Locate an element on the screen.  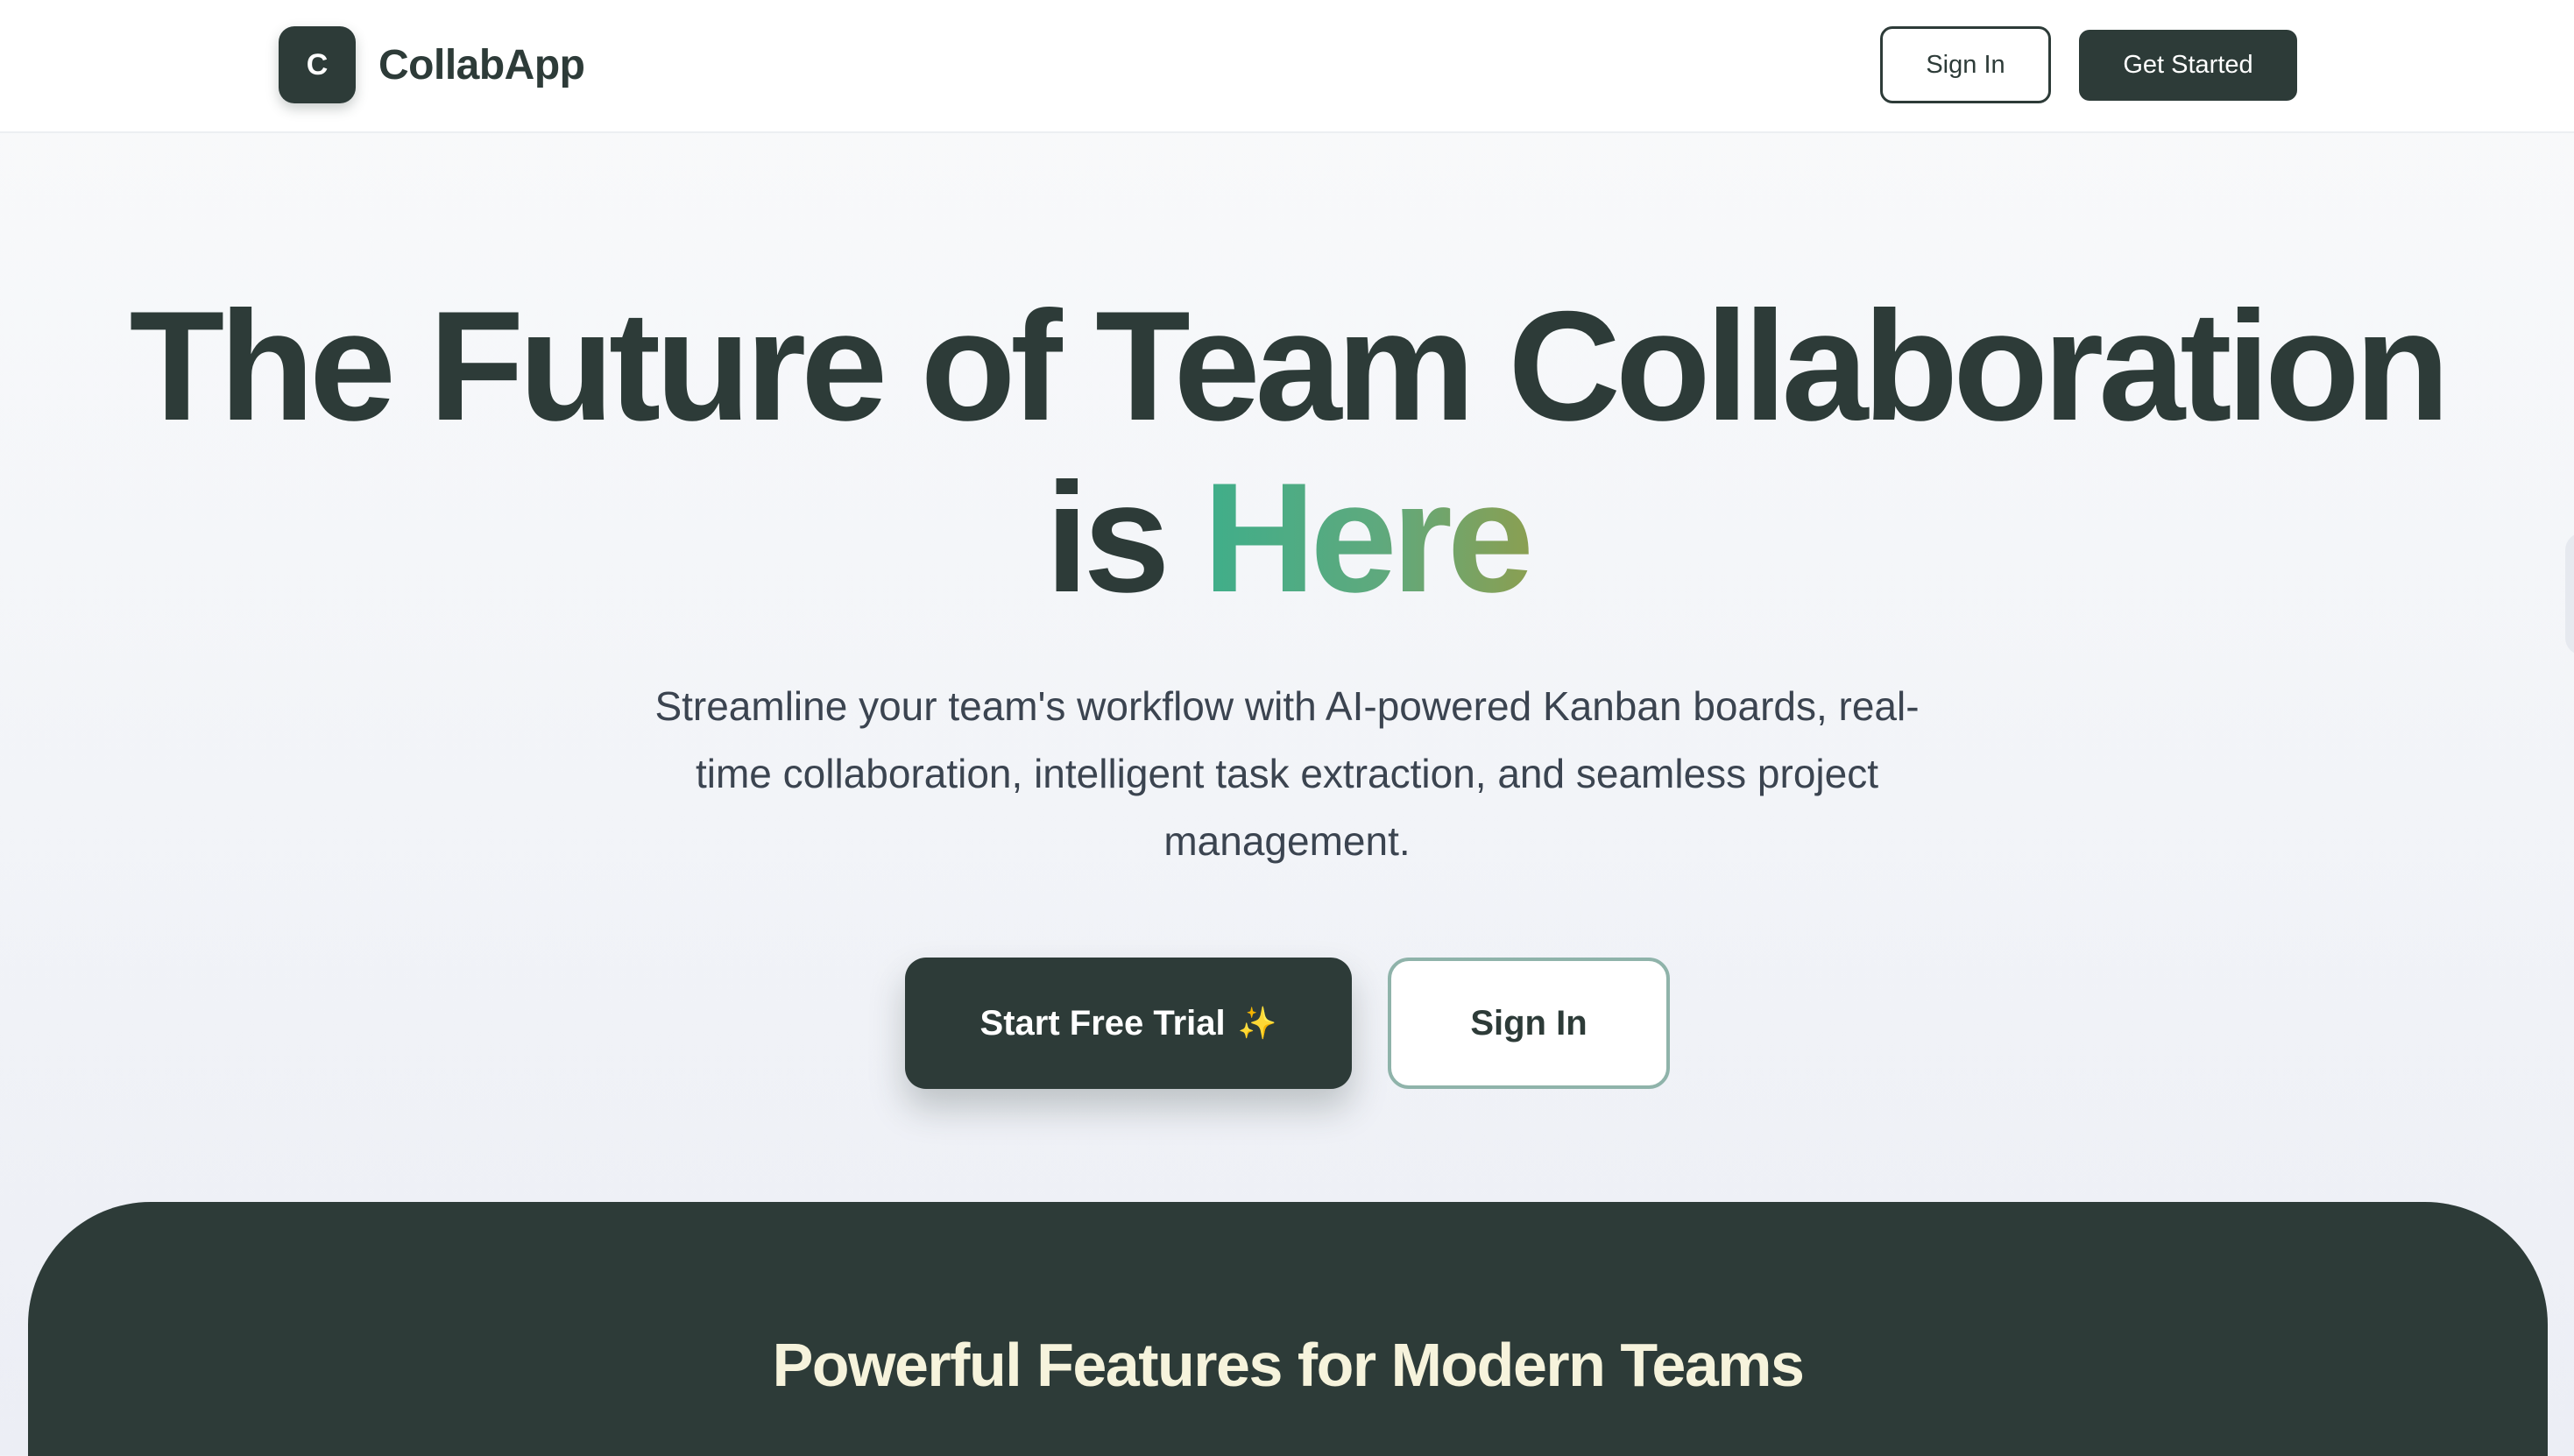
start-free-trial-button: Start Free Trial ✨ is located at coordinates (1128, 1023).